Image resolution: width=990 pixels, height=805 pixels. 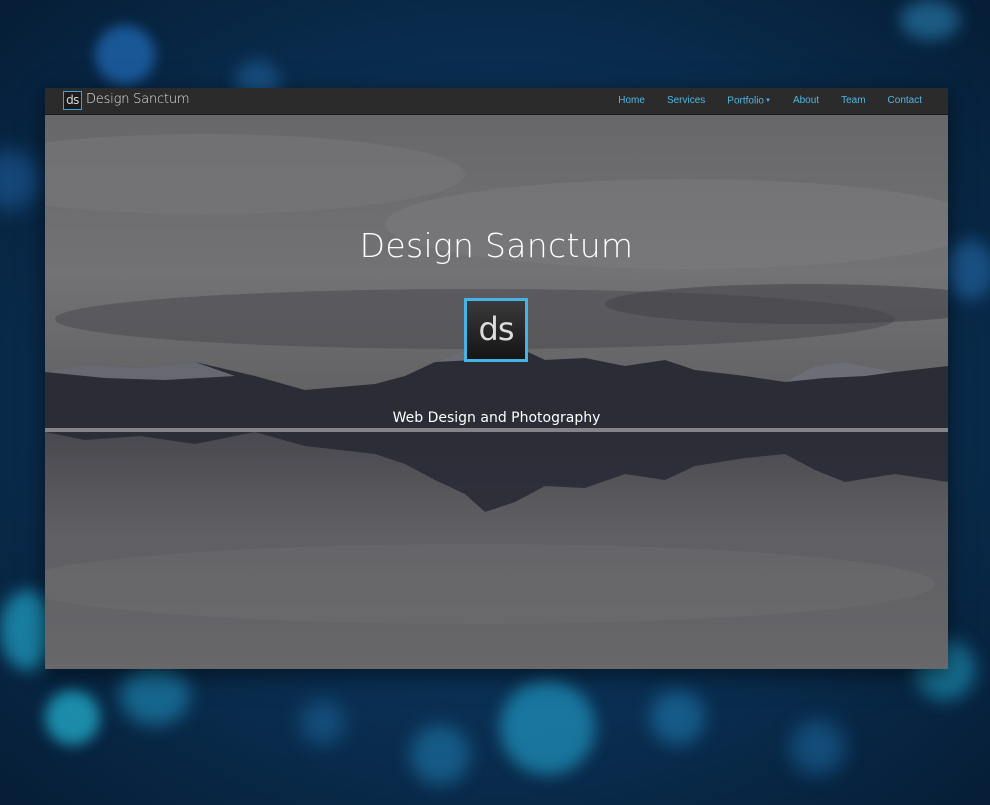 What do you see at coordinates (631, 101) in the screenshot?
I see `nav-link-home: Home` at bounding box center [631, 101].